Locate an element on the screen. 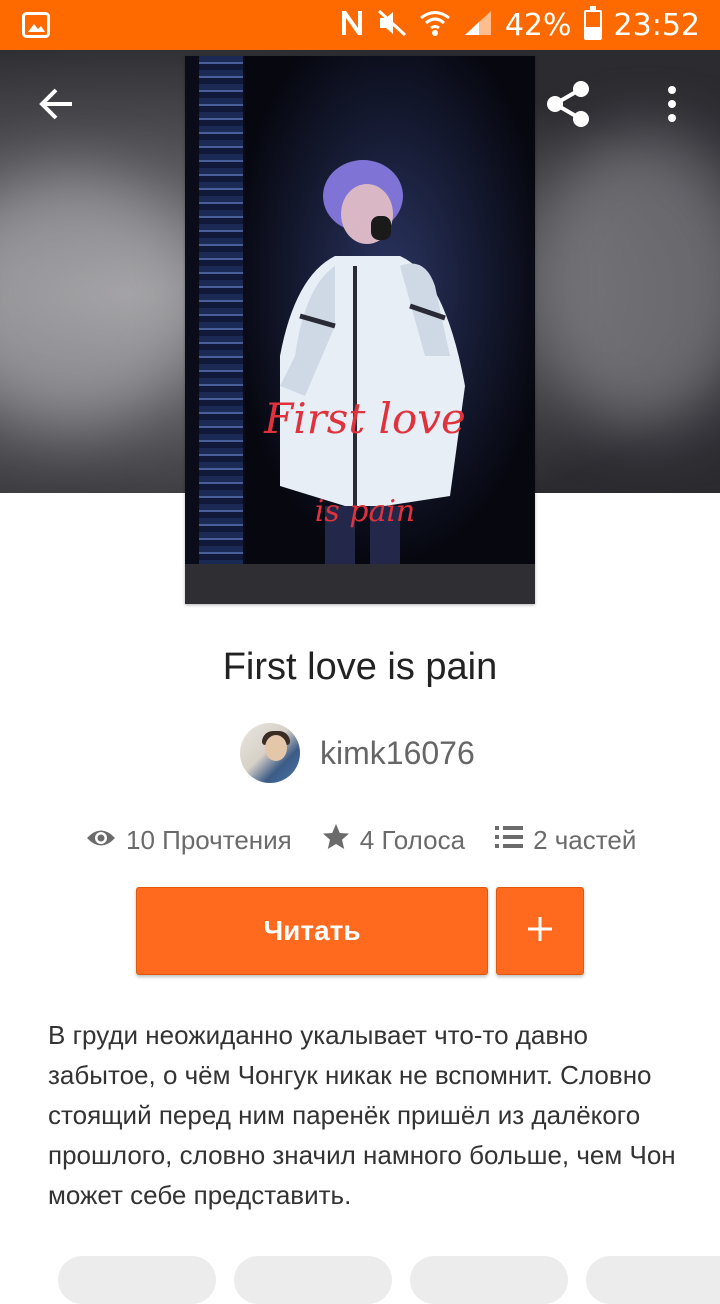 The height and width of the screenshot is (1304, 720). share-icon is located at coordinates (568, 106).